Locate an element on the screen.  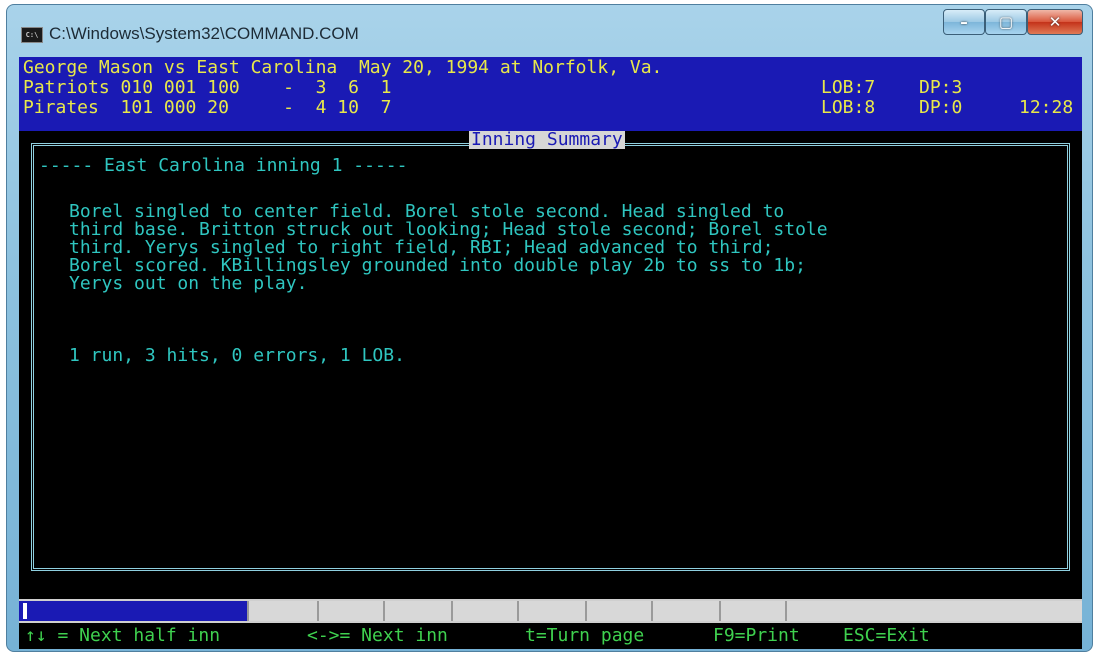
close-icon: ✕ is located at coordinates (1055, 22).